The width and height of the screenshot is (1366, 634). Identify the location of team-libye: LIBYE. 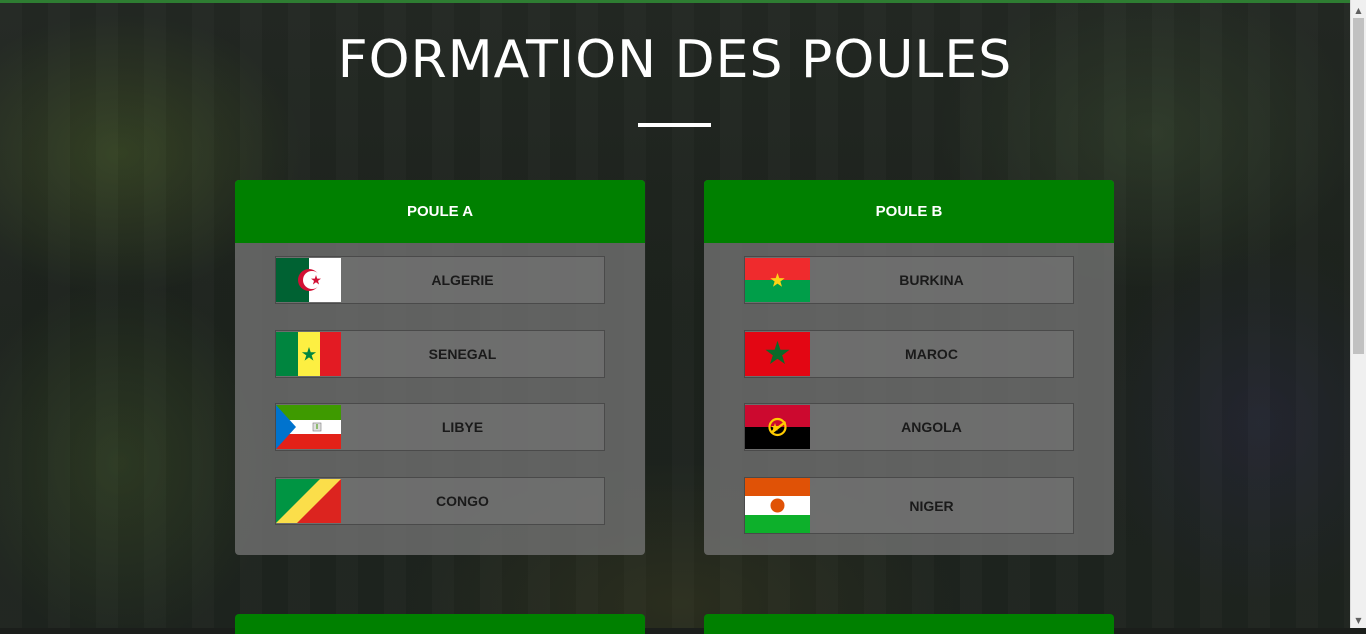
(440, 427).